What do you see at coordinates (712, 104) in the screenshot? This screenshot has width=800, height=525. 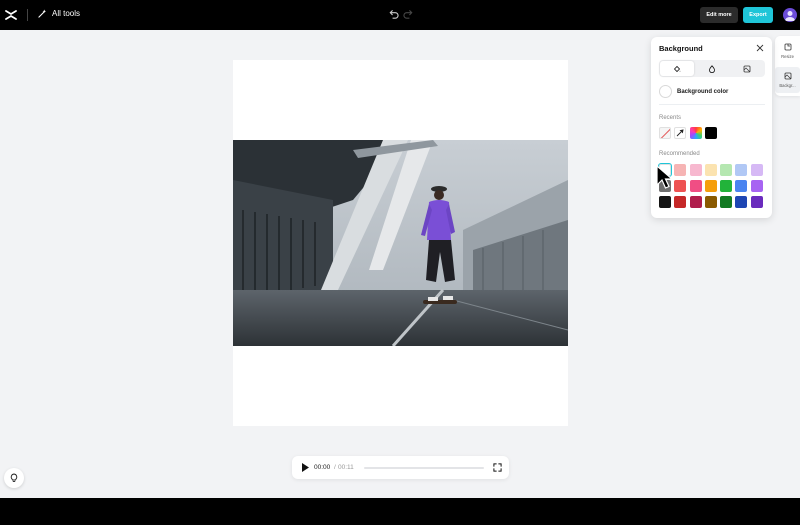 I see `section-divider` at bounding box center [712, 104].